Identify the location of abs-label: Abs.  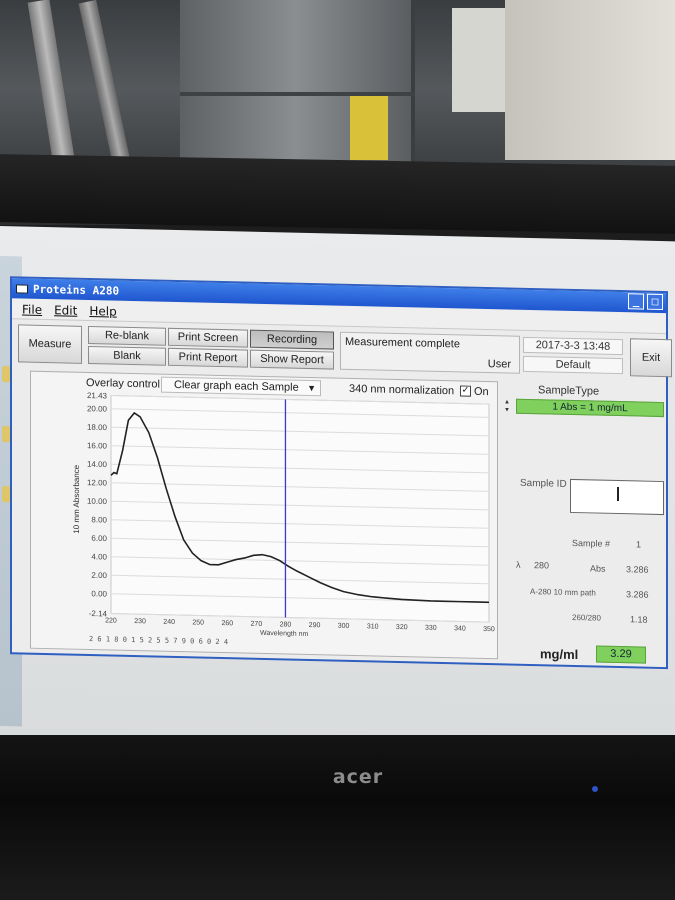
(598, 568).